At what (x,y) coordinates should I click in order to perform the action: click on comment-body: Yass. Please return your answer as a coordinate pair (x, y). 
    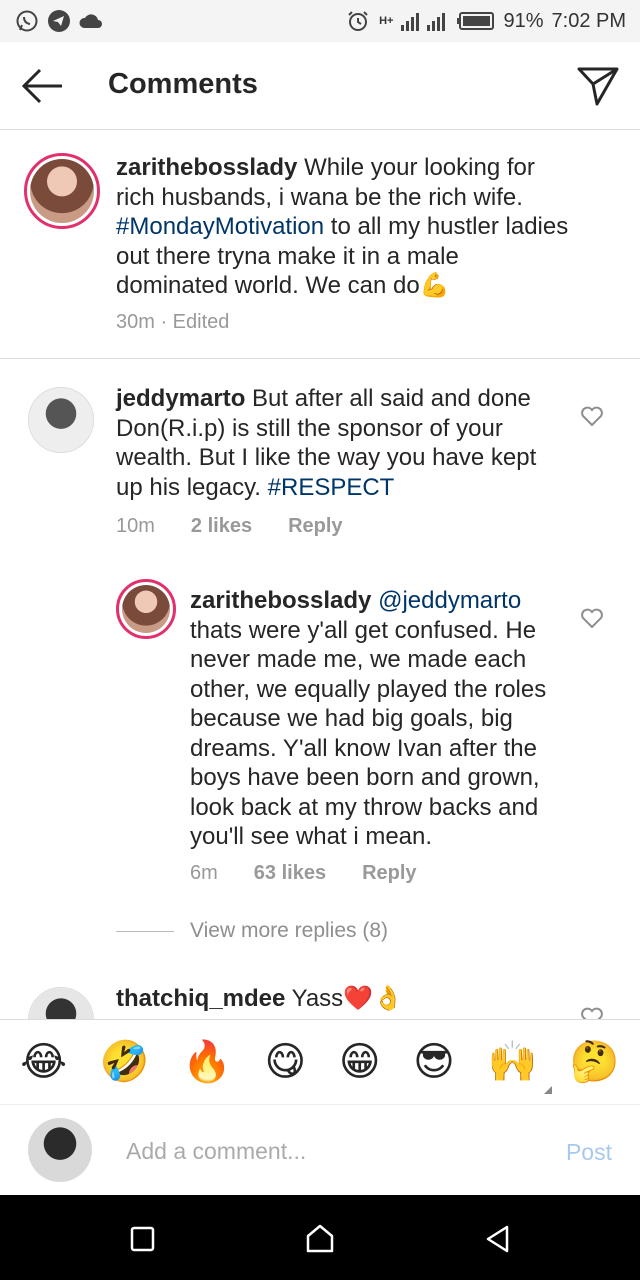
    Looking at the image, I should click on (314, 998).